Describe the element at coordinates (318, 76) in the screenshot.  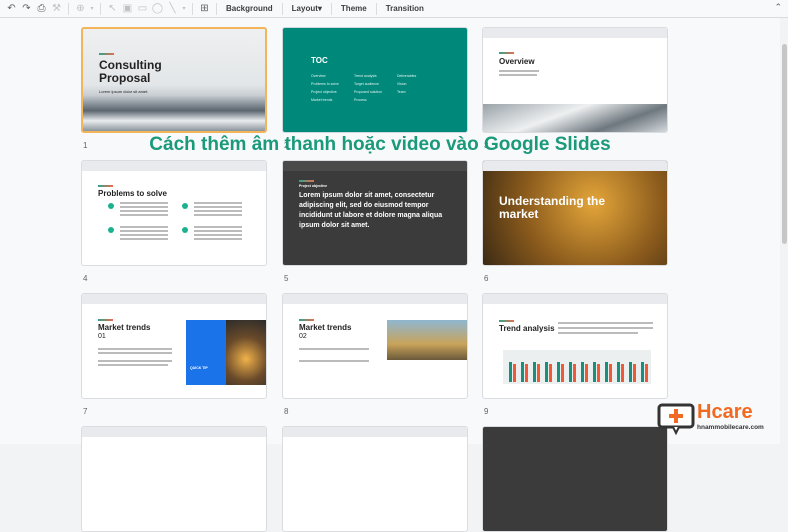
I see `toc-item: Overview` at that location.